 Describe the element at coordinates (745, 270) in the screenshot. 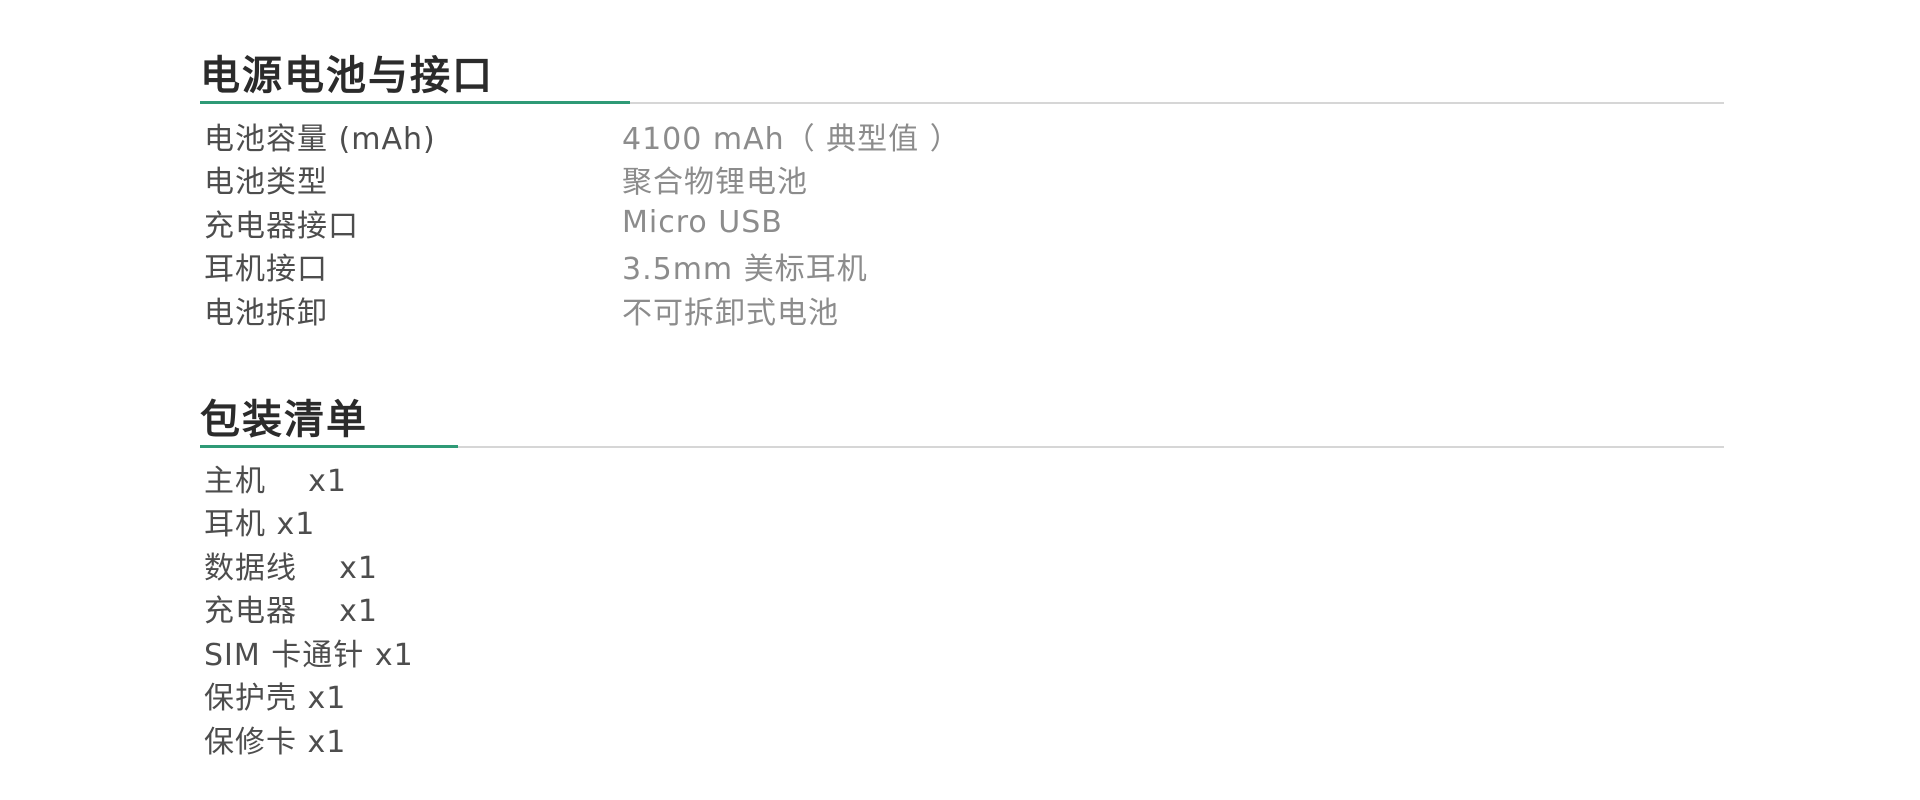

I see `spec-value: 3.5mm 美标耳机` at that location.